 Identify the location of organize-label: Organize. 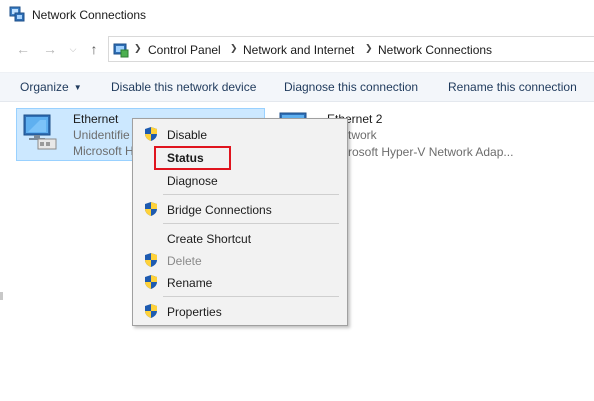
(44, 87).